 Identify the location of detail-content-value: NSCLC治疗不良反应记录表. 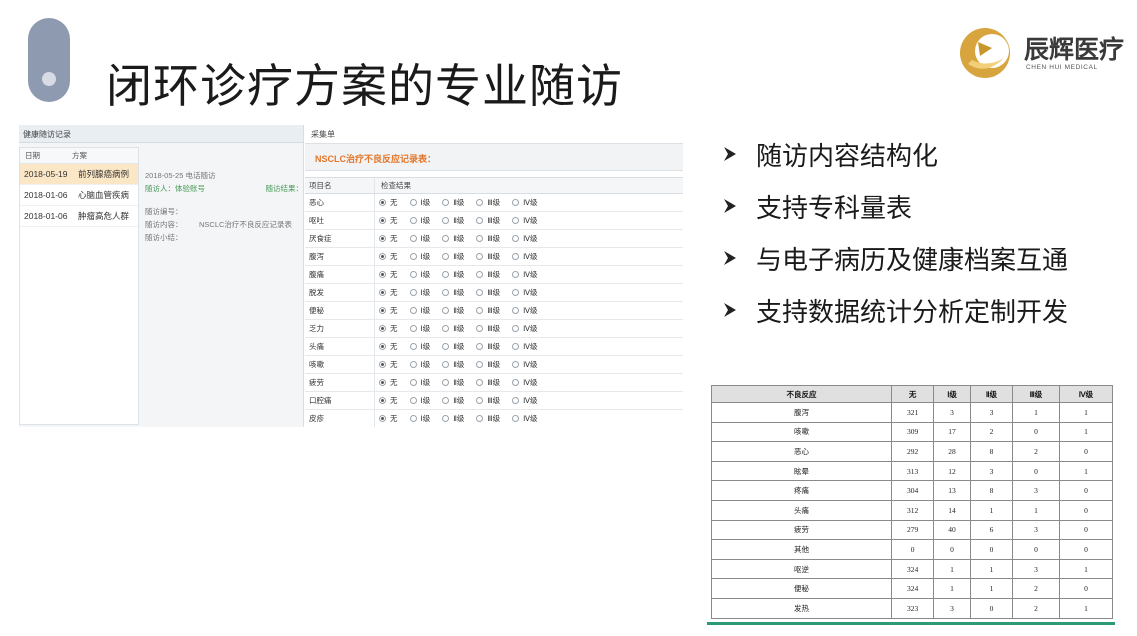
(245, 224).